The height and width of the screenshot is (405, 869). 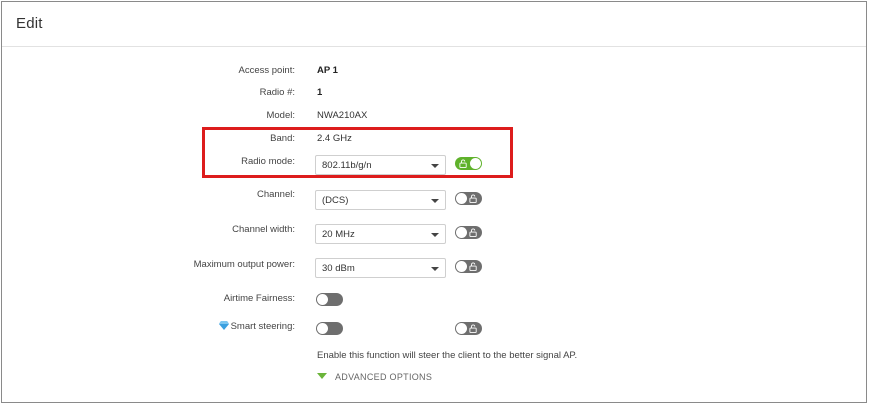 I want to click on channel-width-select: 20 MHz, so click(x=380, y=234).